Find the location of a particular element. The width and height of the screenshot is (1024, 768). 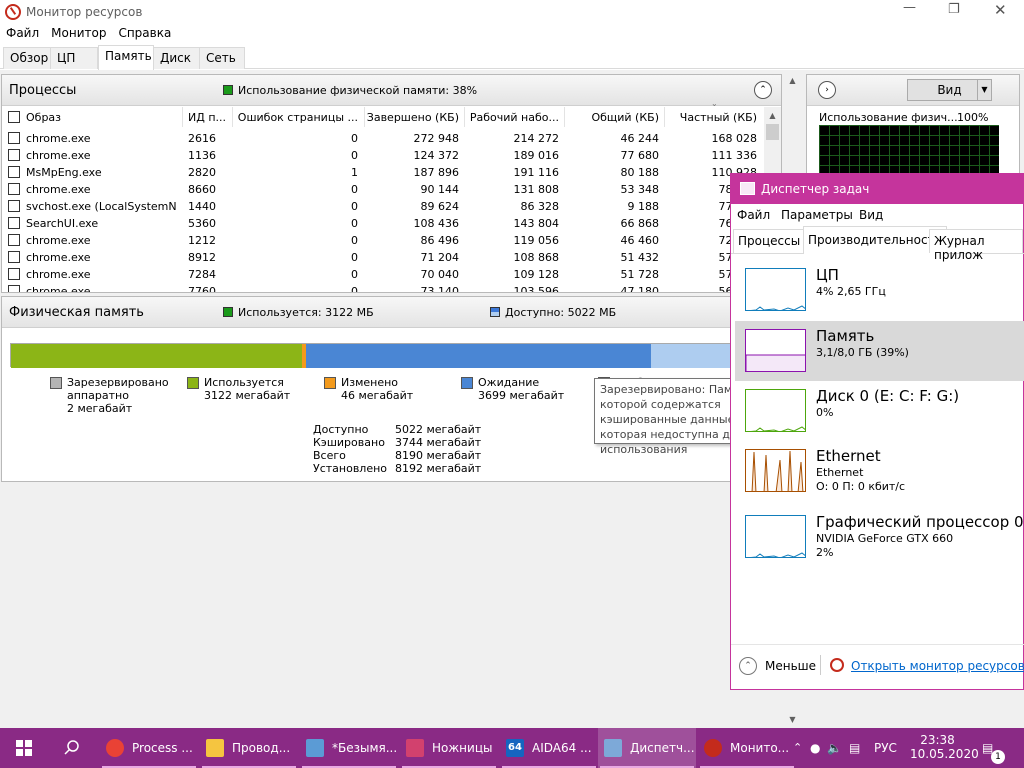

start-button is located at coordinates (24, 748).